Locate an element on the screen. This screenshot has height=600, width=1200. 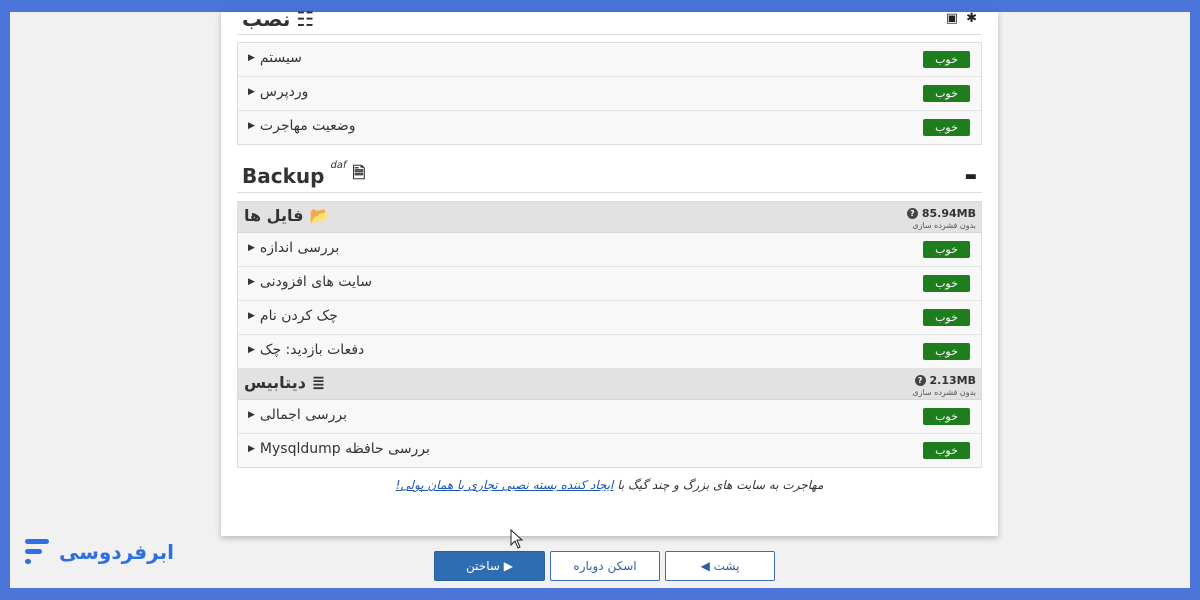
files-size-note: بدون فشرده سازی is located at coordinates (944, 225).